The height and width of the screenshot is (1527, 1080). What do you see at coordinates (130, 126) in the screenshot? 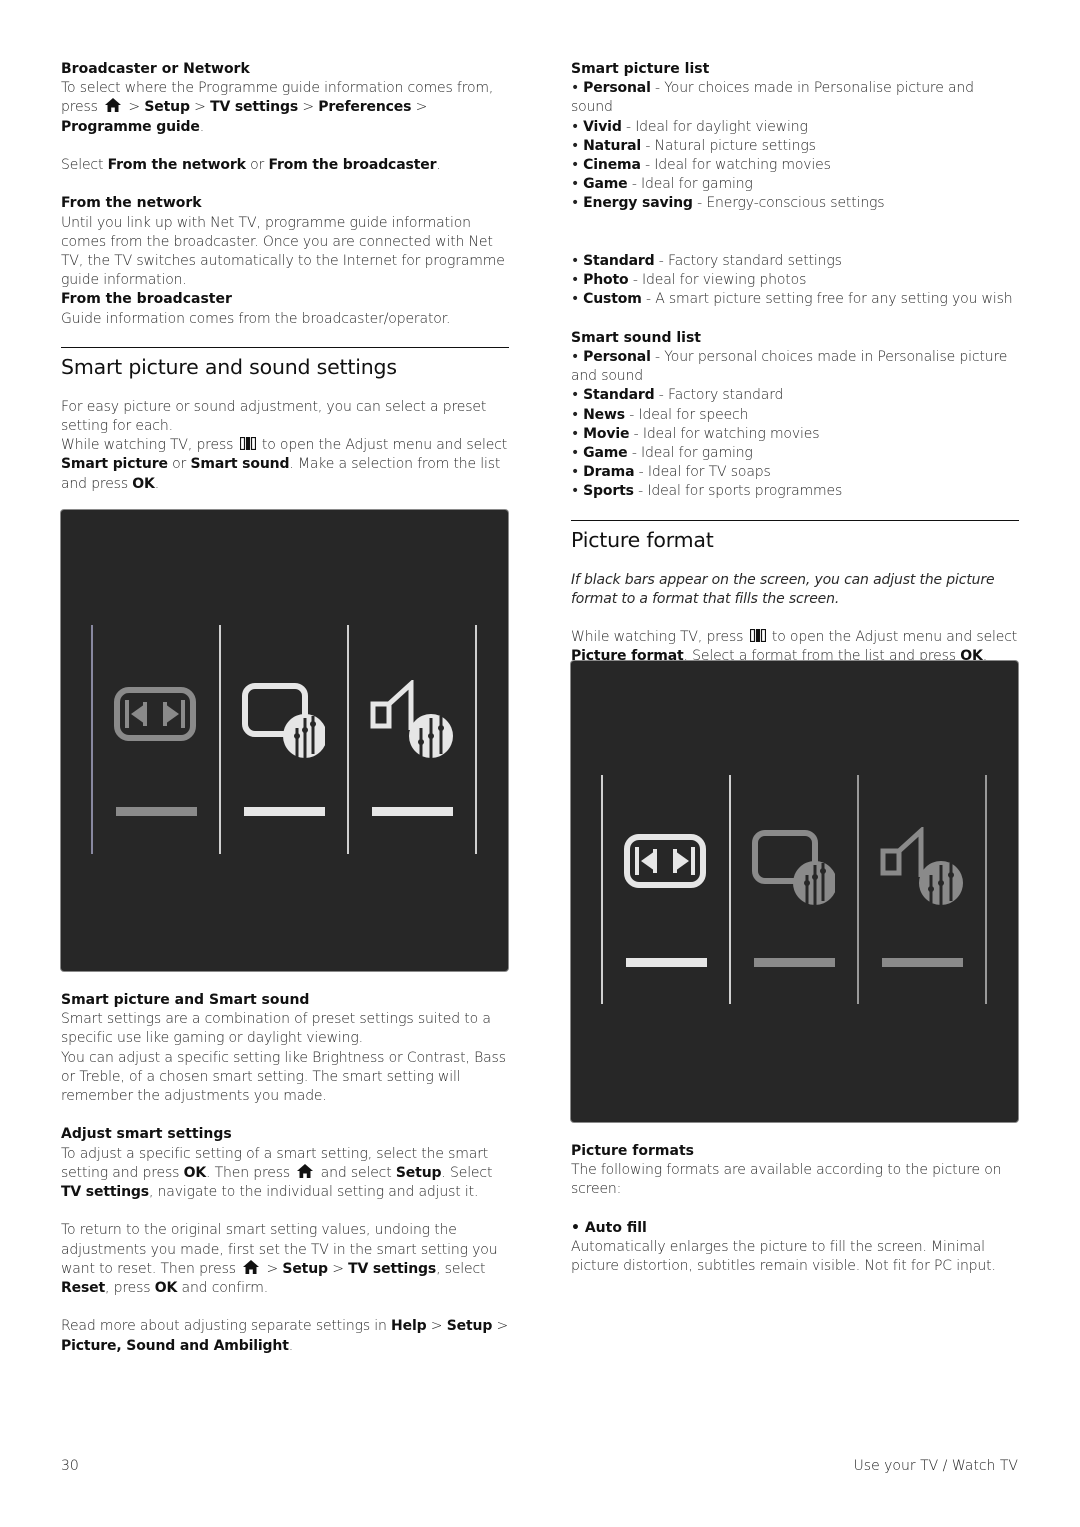
I see `menu-path-programme-guide: Programme guide` at bounding box center [130, 126].